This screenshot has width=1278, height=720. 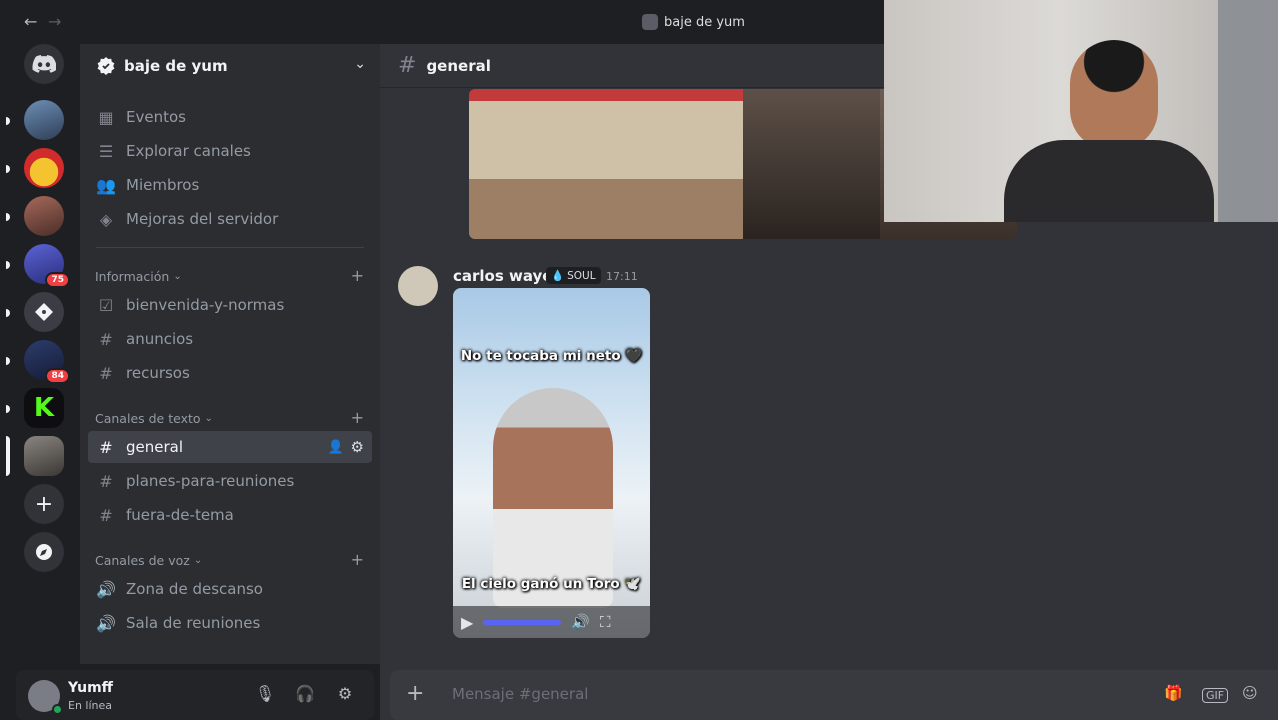 I want to click on window-title-text: baje de yum, so click(x=704, y=22).